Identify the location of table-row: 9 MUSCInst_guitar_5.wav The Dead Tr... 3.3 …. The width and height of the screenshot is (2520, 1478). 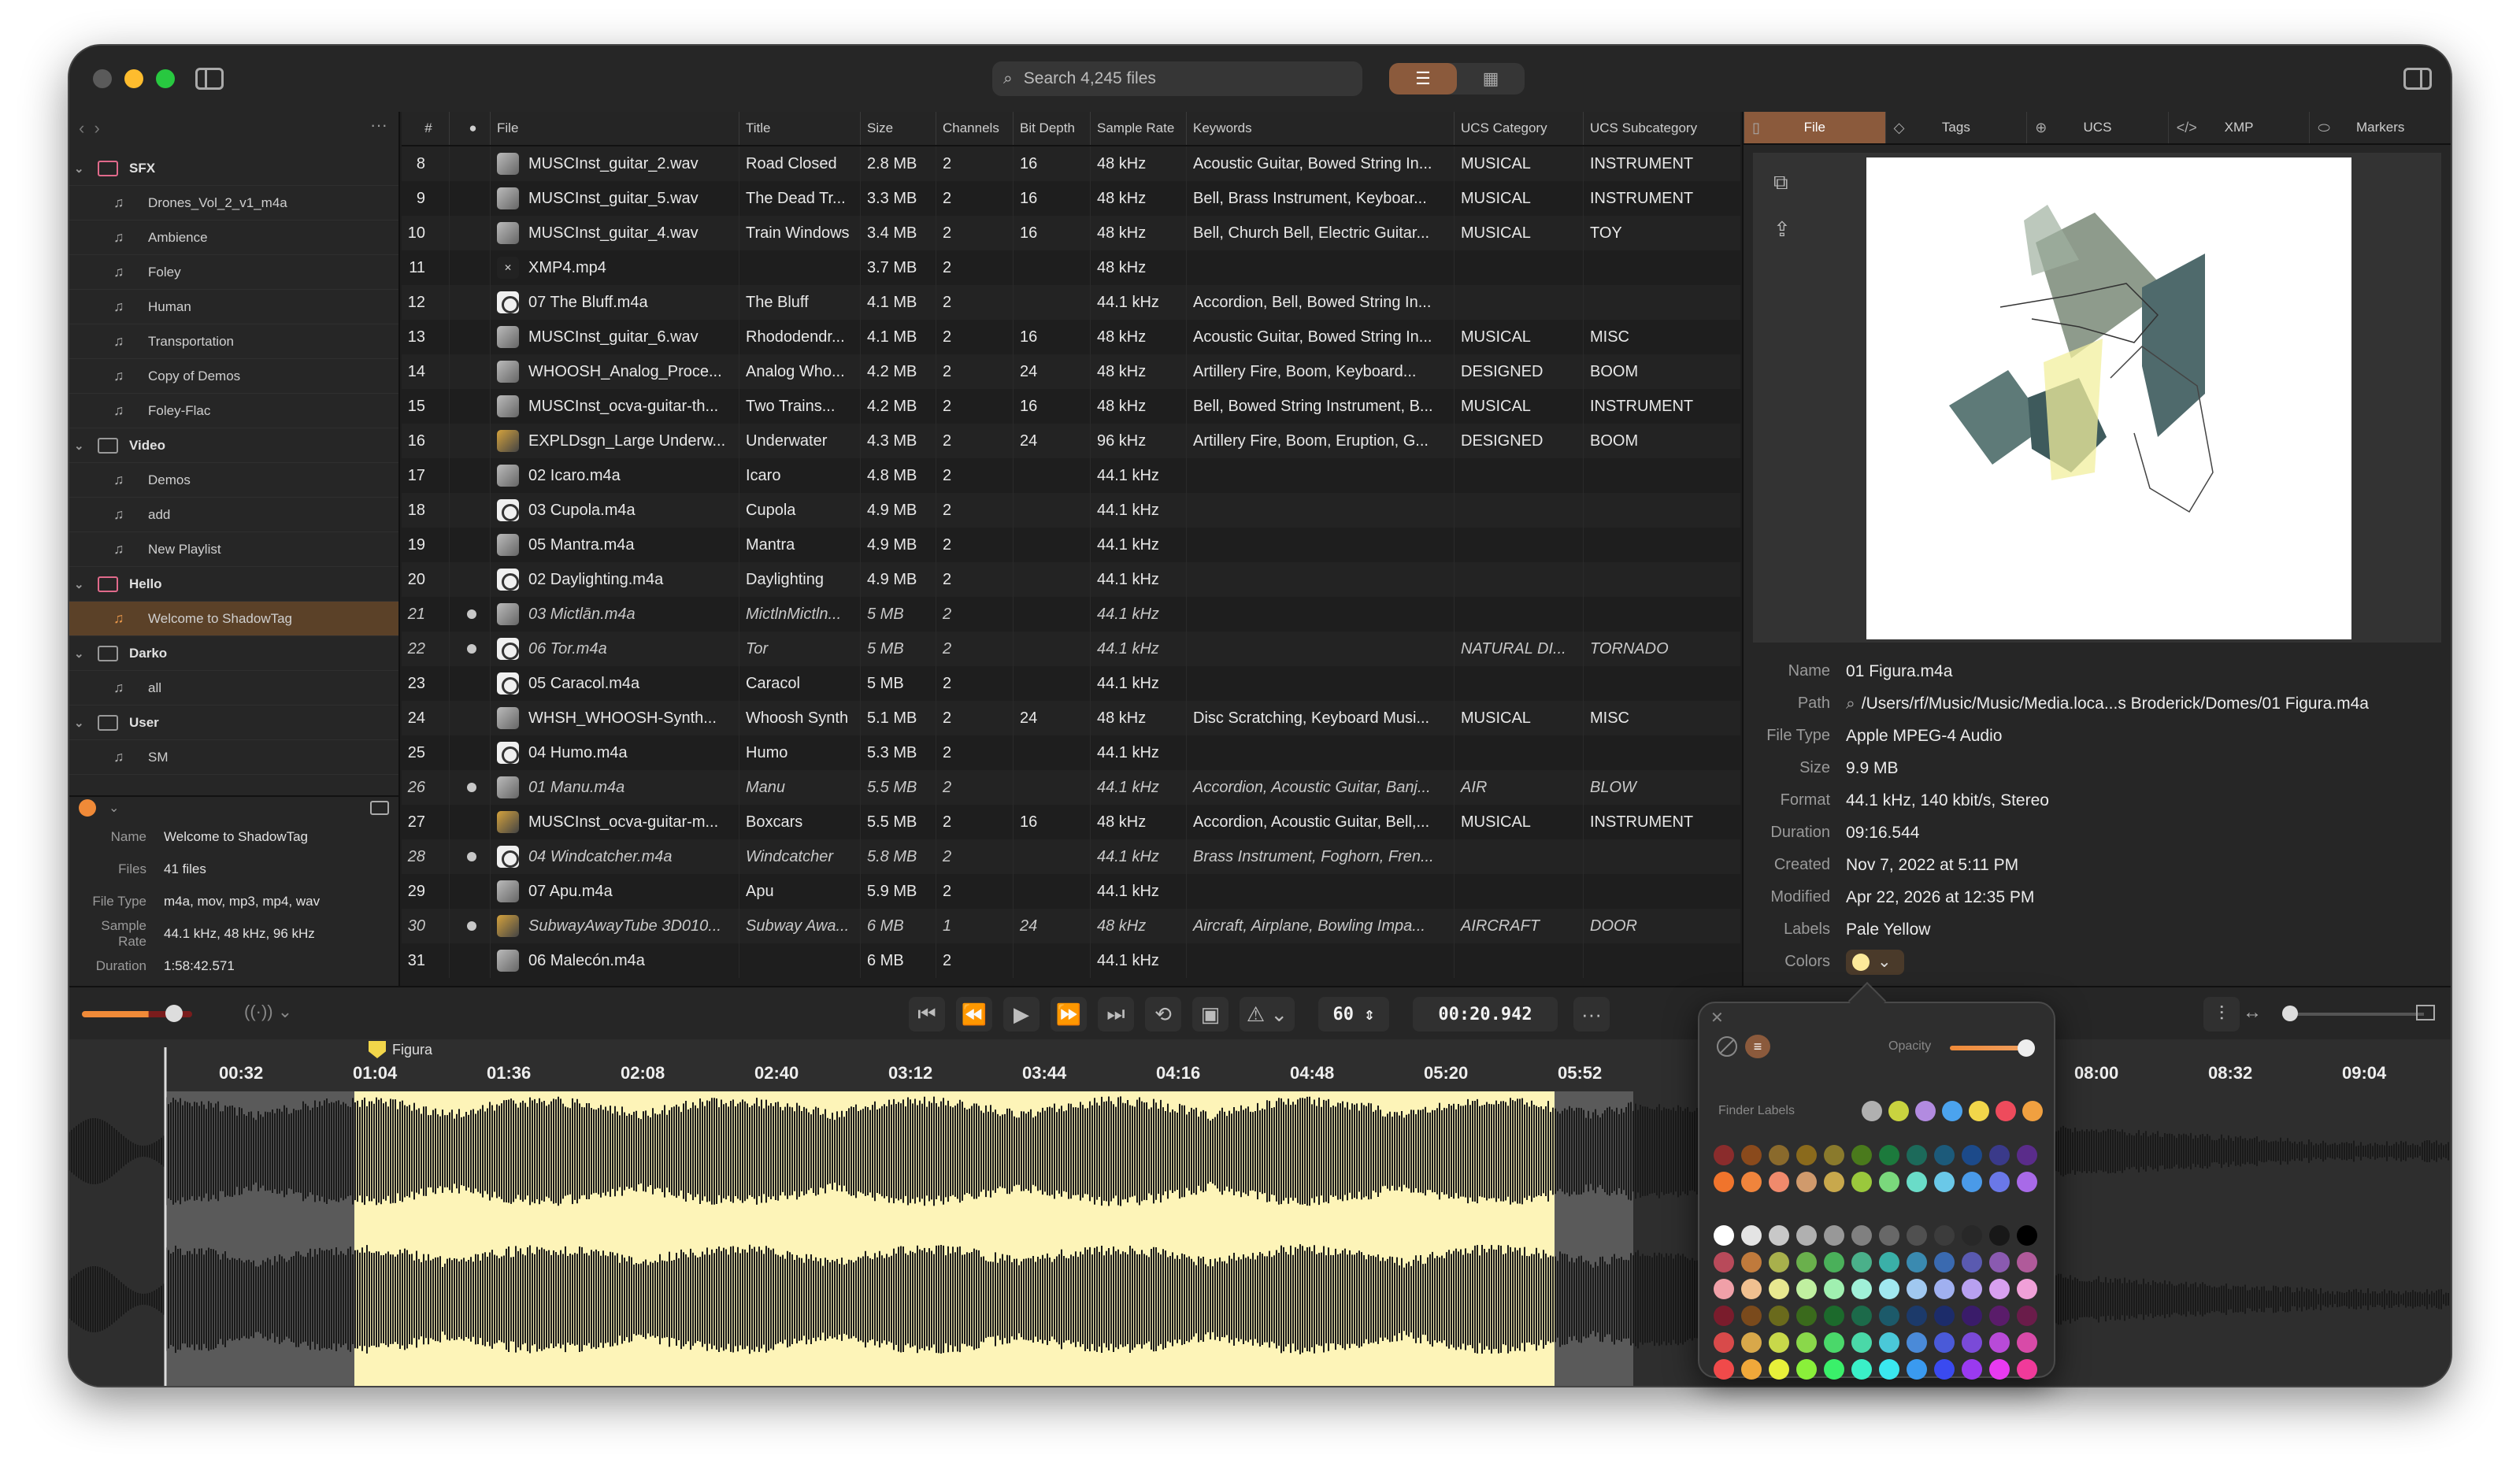
(1071, 198).